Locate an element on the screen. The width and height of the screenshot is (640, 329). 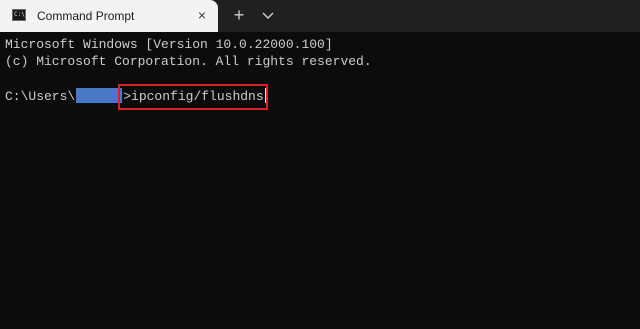
tab-title: Command Prompt is located at coordinates (86, 16).